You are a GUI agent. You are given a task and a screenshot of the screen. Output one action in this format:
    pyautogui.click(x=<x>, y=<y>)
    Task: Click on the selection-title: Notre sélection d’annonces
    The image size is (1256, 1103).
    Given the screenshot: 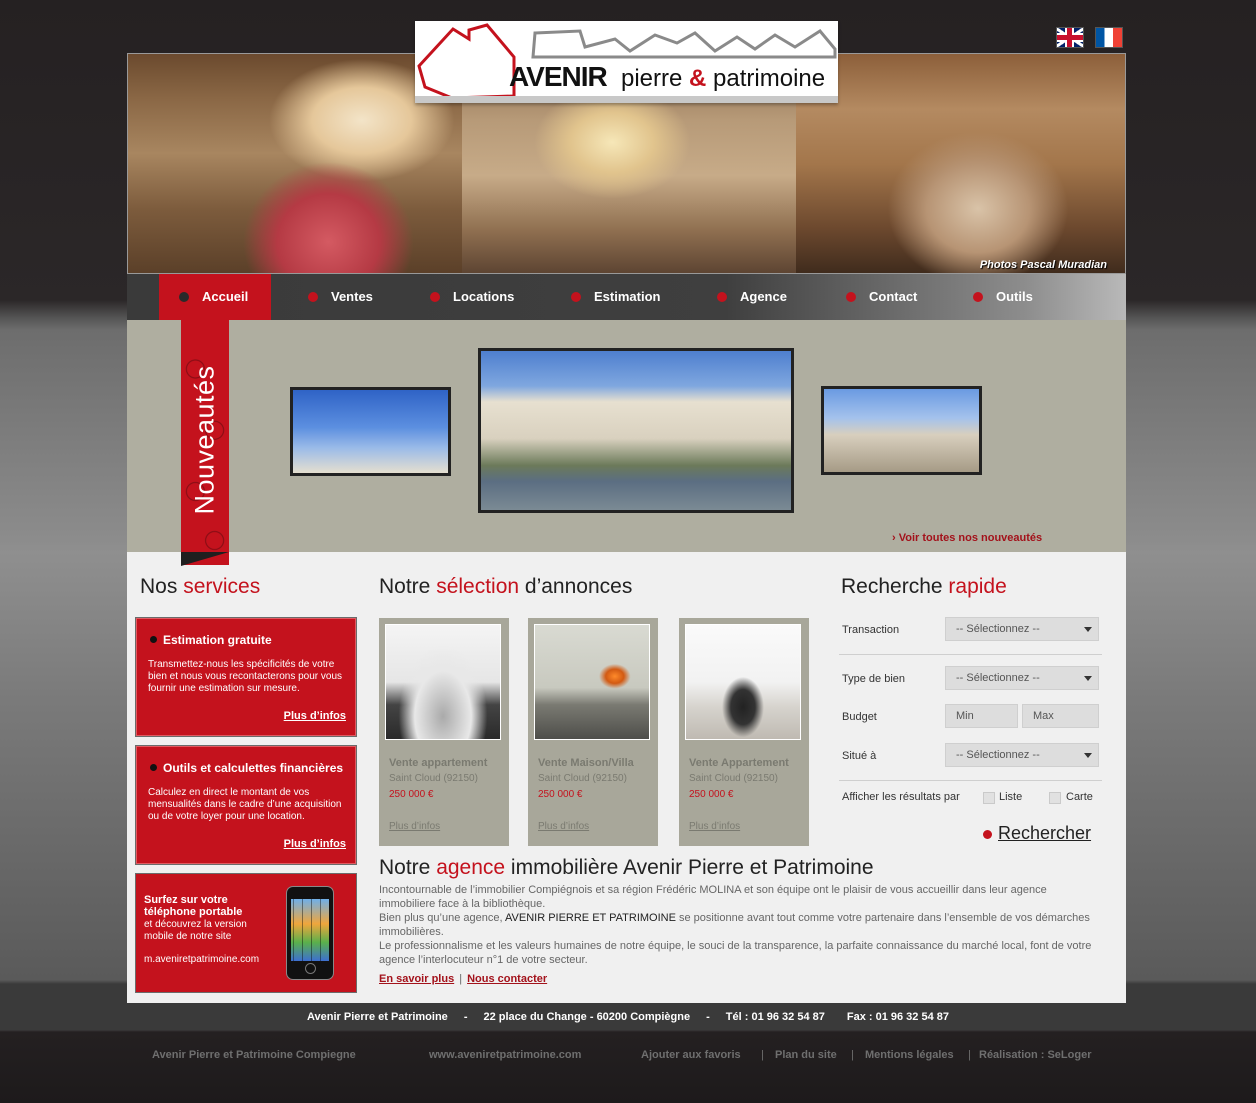 What is the action you would take?
    pyautogui.click(x=505, y=587)
    